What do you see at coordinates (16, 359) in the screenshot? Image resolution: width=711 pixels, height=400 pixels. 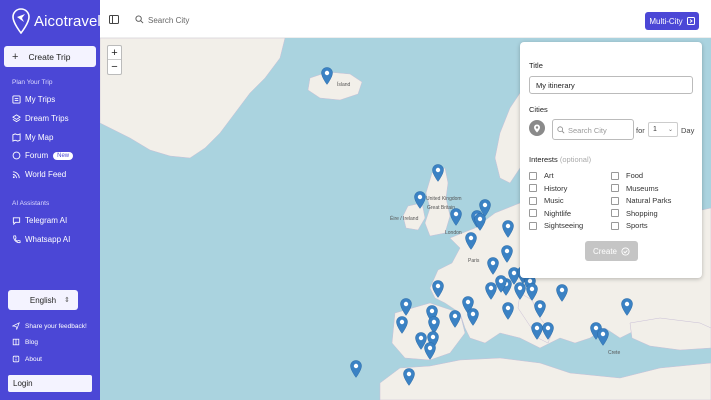 I see `info-icon` at bounding box center [16, 359].